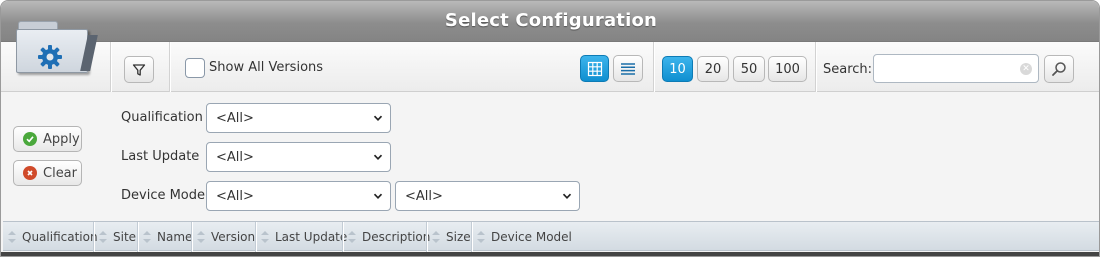  I want to click on filter-toggle-button, so click(139, 69).